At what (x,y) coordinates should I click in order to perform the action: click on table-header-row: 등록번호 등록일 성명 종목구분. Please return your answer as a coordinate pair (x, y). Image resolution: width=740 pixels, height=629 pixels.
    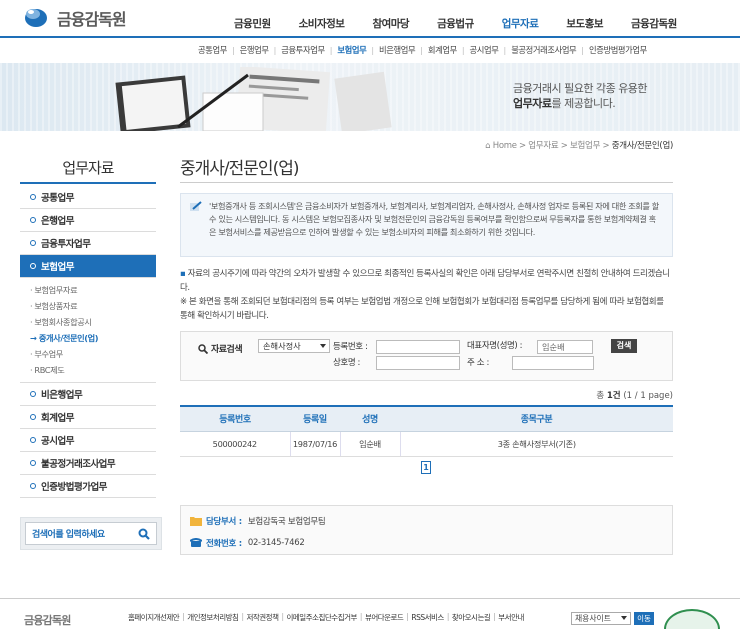
    Looking at the image, I should click on (426, 418).